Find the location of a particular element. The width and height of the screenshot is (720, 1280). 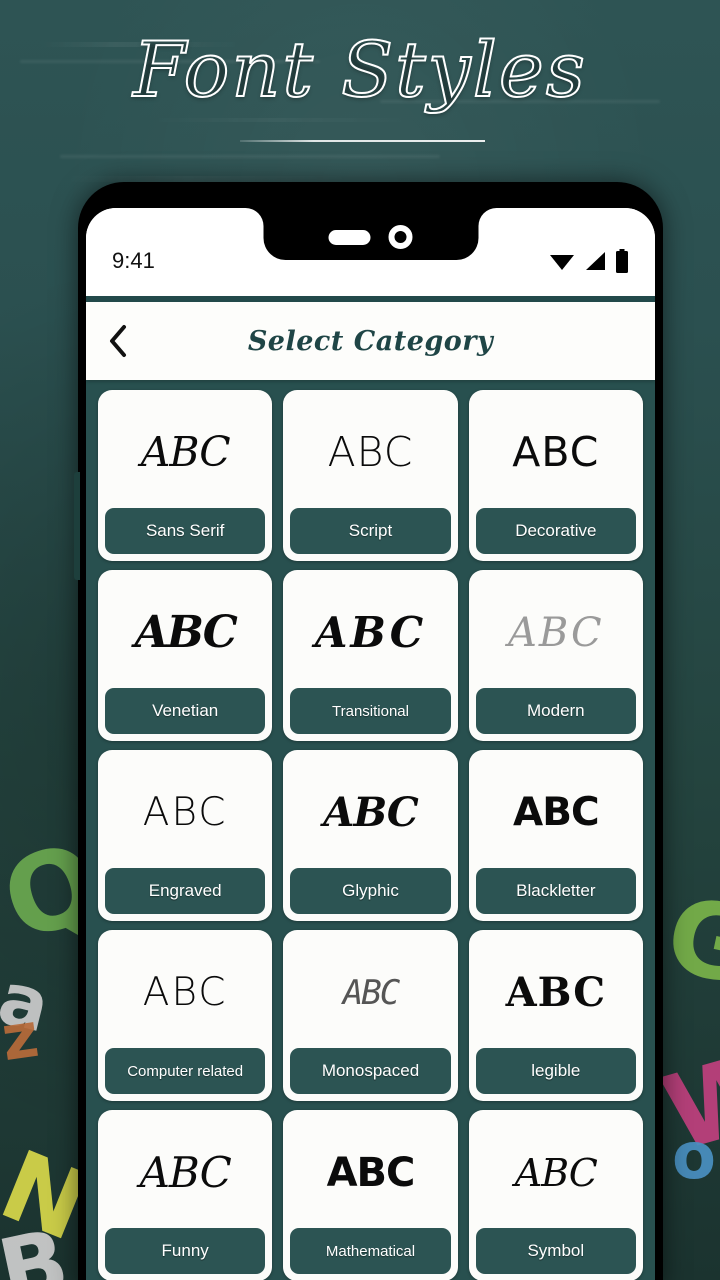

category-row: ABC Funny ABC Mathematical ABC Symbol is located at coordinates (370, 1195).